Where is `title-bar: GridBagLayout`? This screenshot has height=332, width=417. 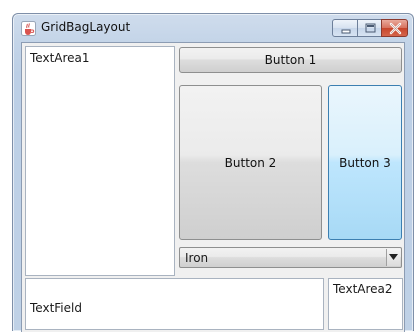 title-bar: GridBagLayout is located at coordinates (213, 28).